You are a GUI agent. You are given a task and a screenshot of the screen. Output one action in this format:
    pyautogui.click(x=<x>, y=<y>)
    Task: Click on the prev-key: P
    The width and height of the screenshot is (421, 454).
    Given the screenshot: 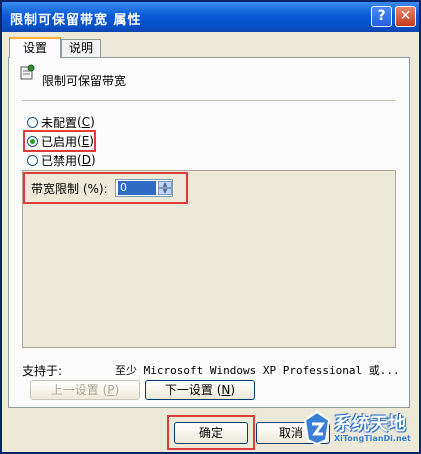 What is the action you would take?
    pyautogui.click(x=111, y=390)
    